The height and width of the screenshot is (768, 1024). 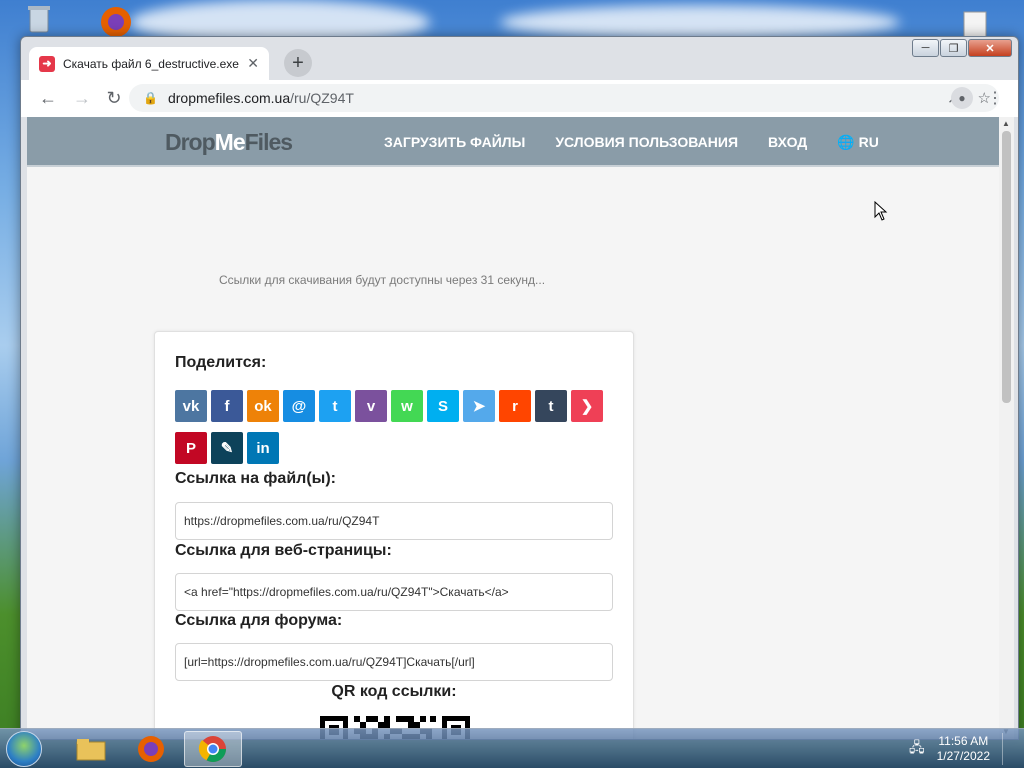 I want to click on share-linkedin-button: in, so click(x=263, y=448).